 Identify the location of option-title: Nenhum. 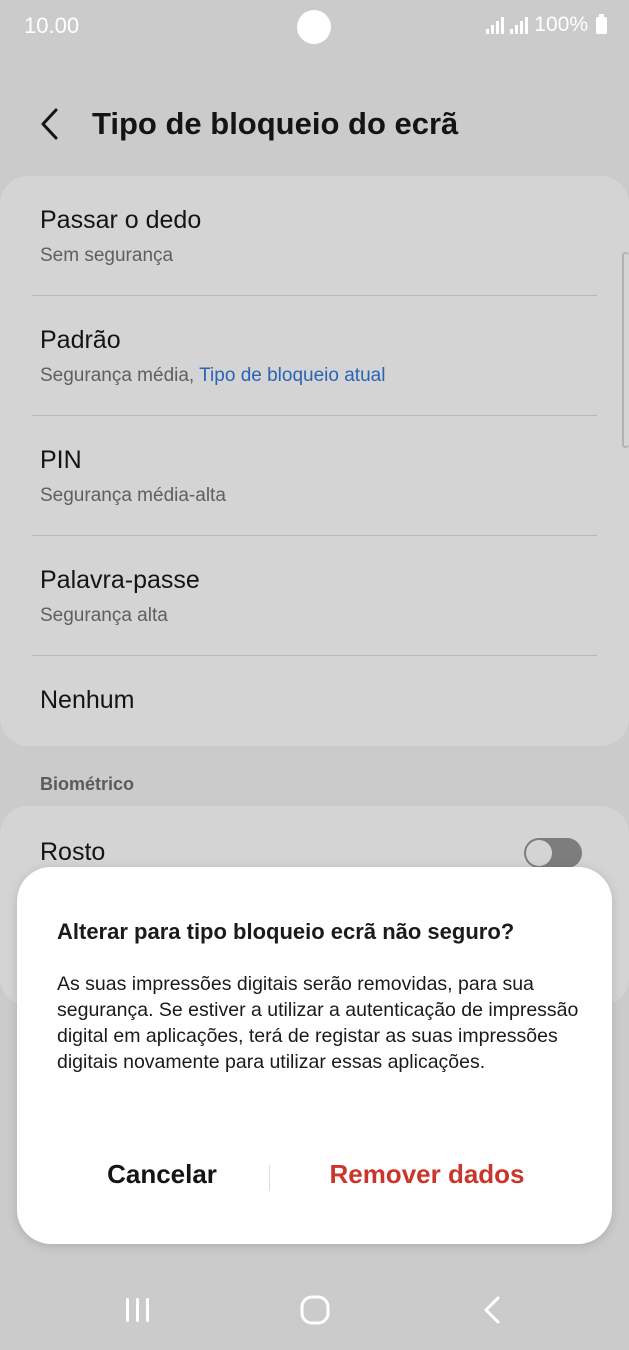
(87, 700).